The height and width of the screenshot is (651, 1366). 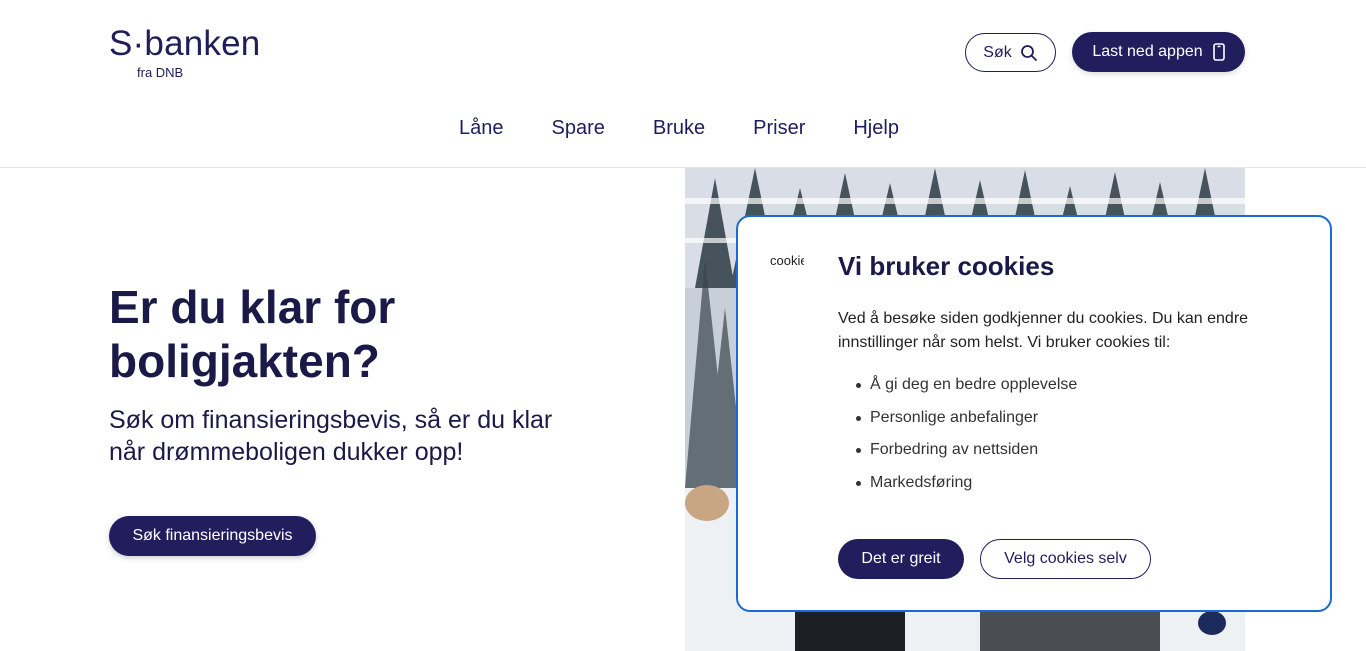 I want to click on cookie-image: cookie, so click(x=787, y=260).